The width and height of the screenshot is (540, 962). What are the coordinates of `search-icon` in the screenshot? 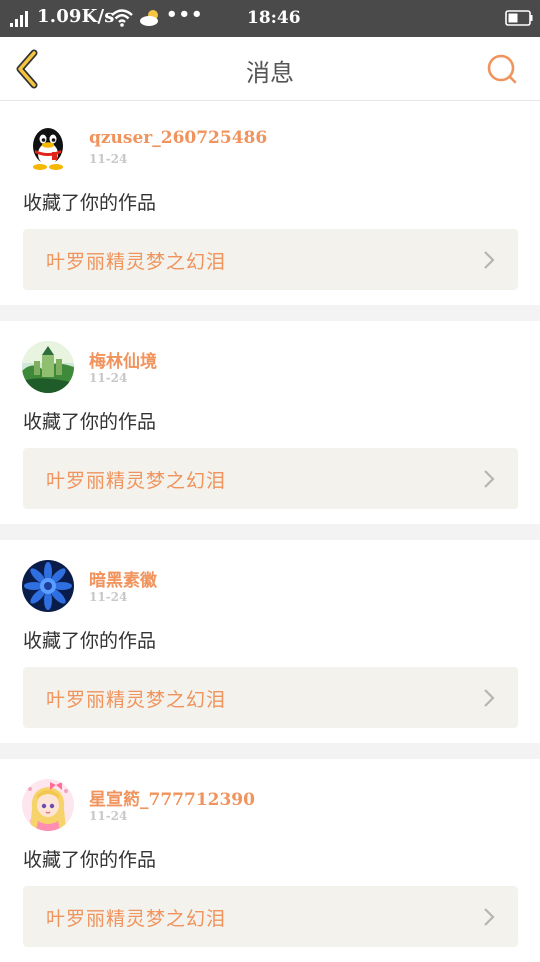 It's located at (502, 69).